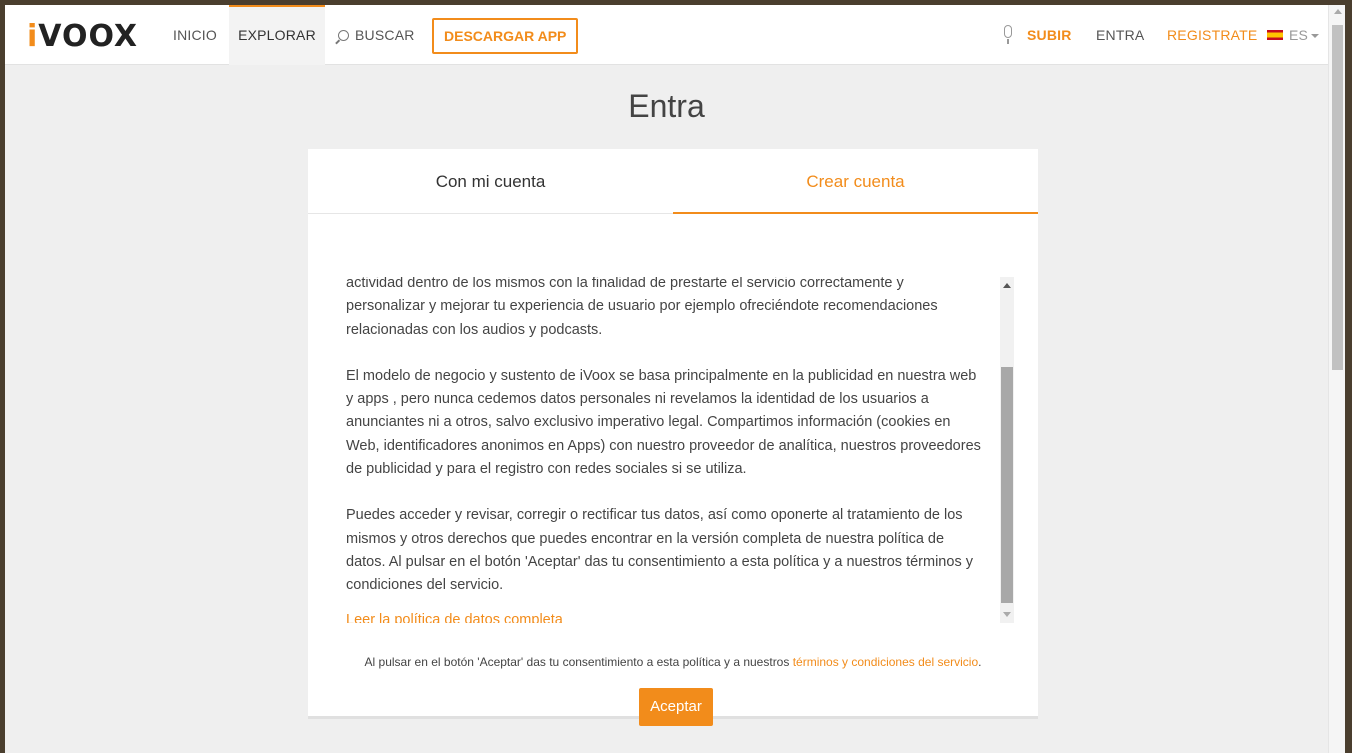 This screenshot has width=1352, height=753. What do you see at coordinates (676, 707) in the screenshot?
I see `accept-button: Aceptar` at bounding box center [676, 707].